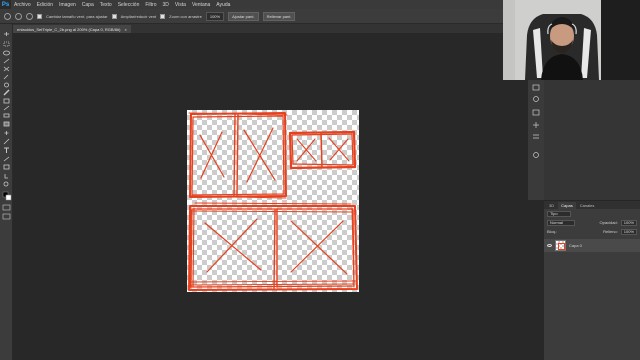  I want to click on tool-icons, so click(7, 126).